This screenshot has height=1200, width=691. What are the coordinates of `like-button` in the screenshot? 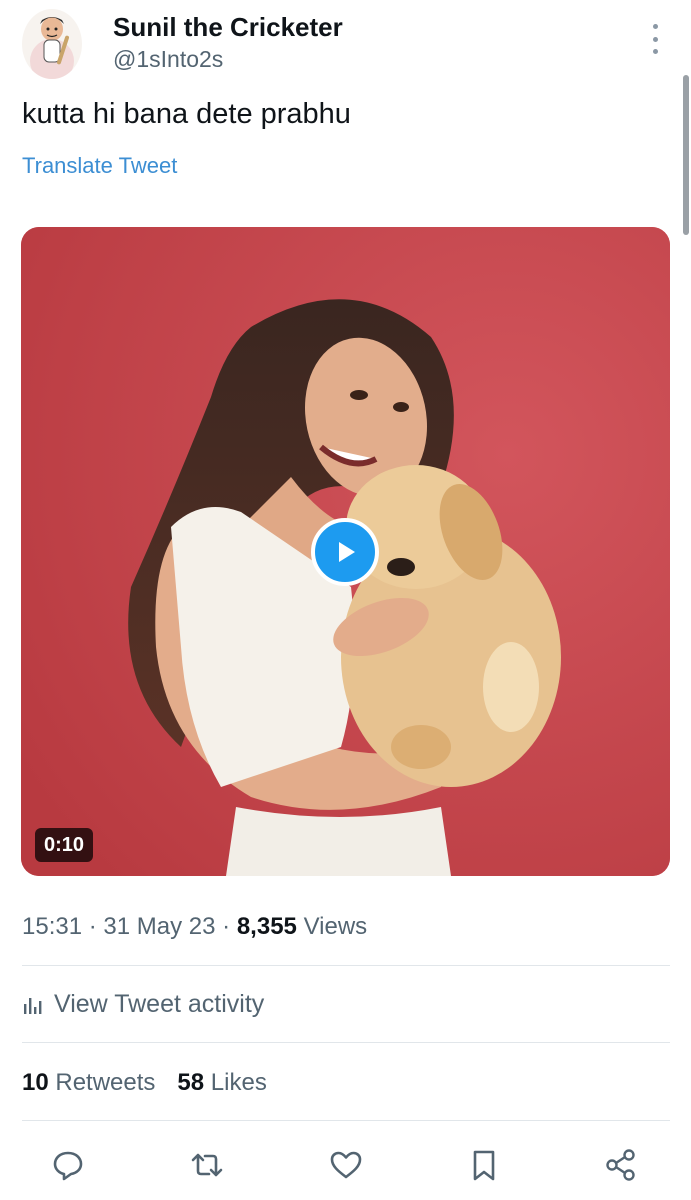 It's located at (346, 1165).